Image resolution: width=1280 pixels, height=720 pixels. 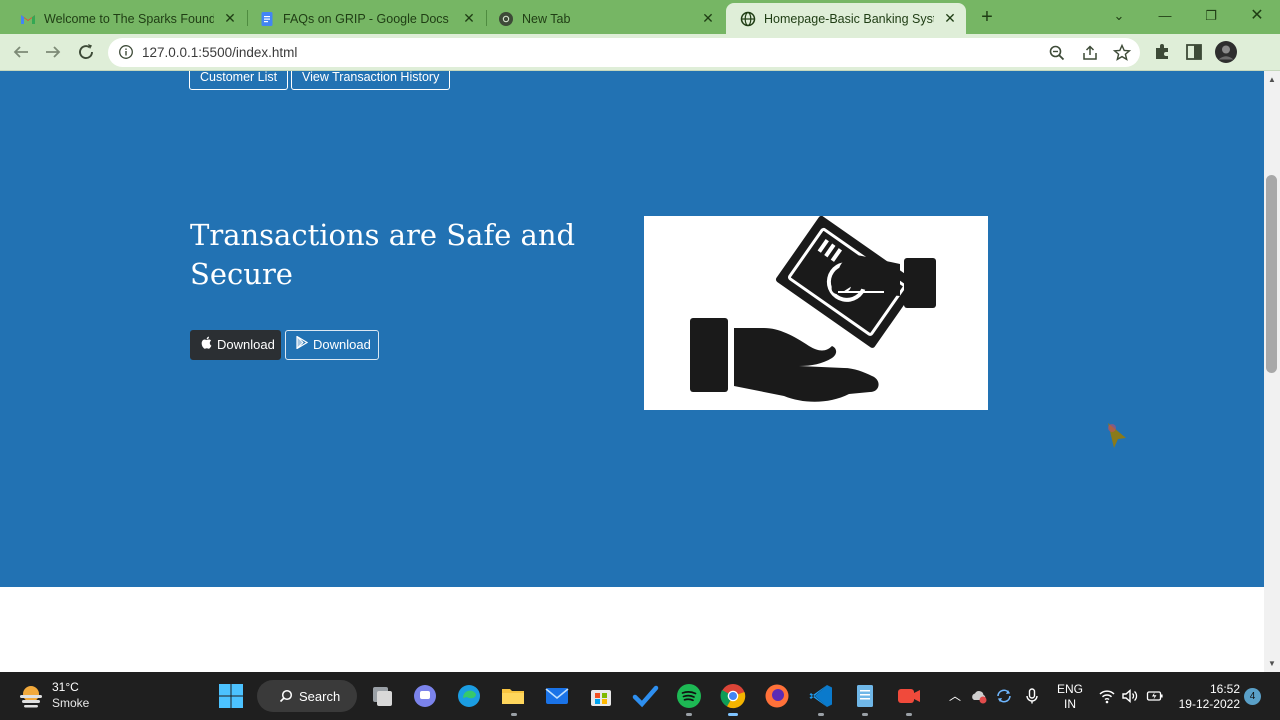 What do you see at coordinates (645, 696) in the screenshot?
I see `todo-icon` at bounding box center [645, 696].